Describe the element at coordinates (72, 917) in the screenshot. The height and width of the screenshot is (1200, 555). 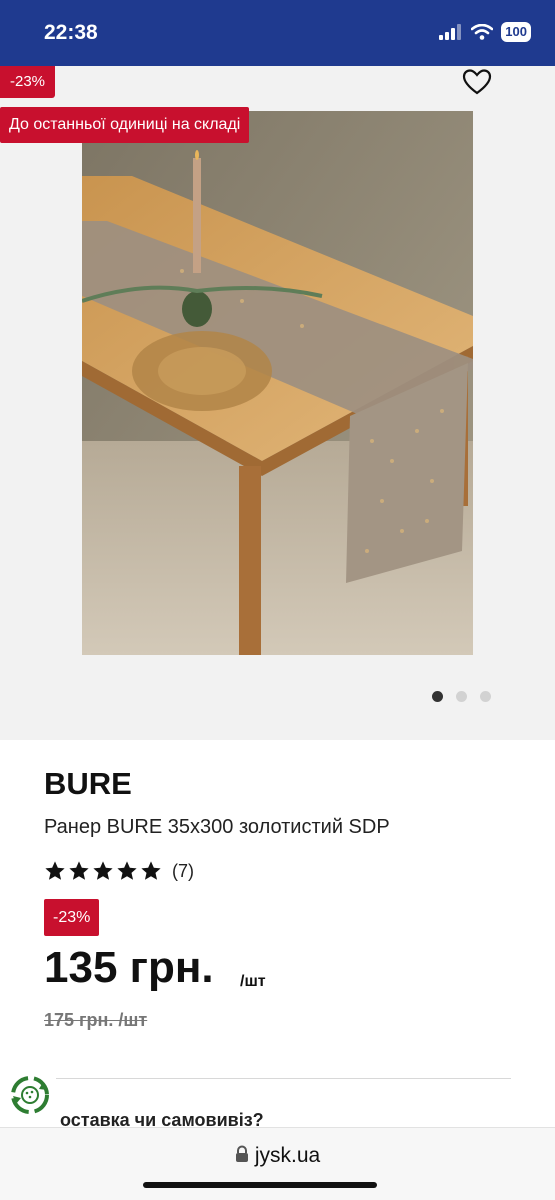
I see `price-discount-badge: -23%` at that location.